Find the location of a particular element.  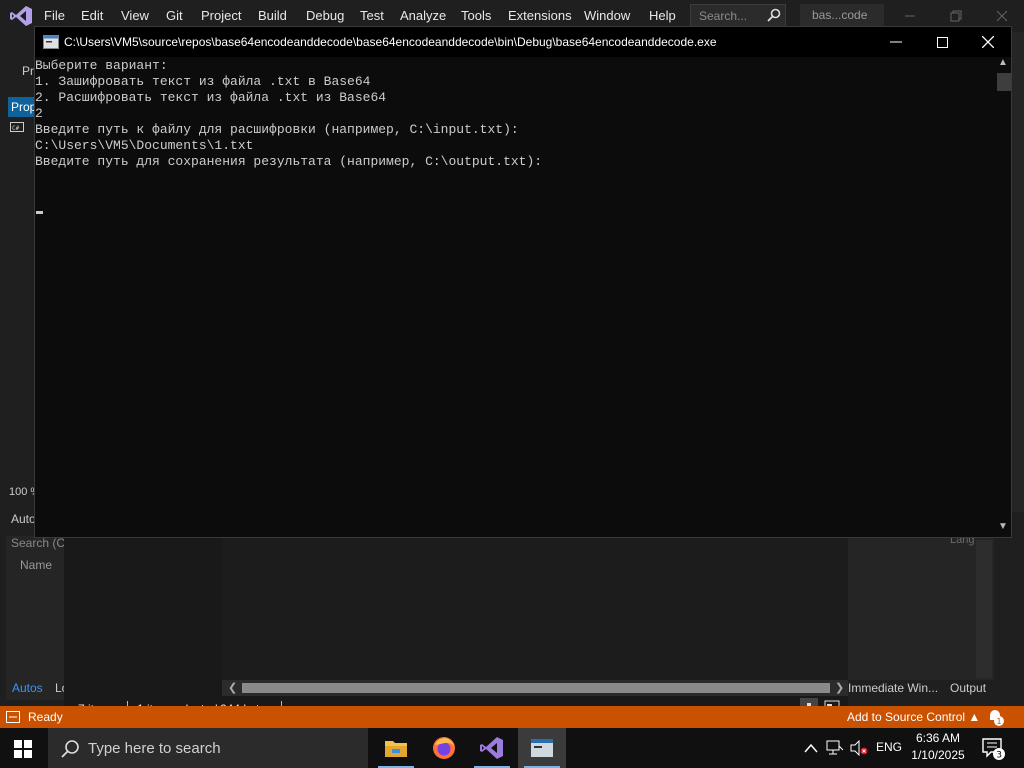

visual-studio-logo-icon is located at coordinates (21, 16).